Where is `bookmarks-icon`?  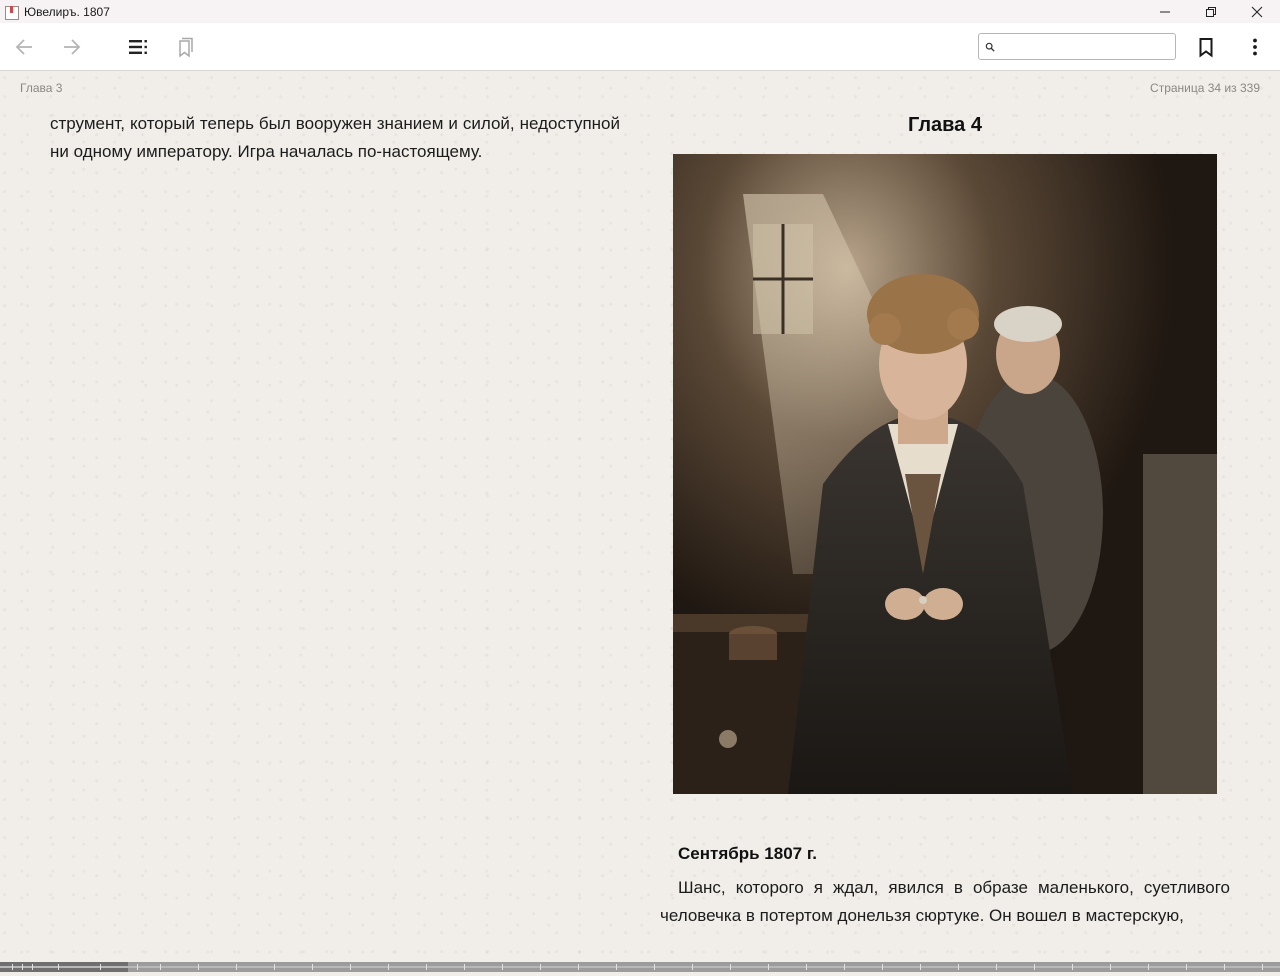
bookmarks-icon is located at coordinates (186, 47).